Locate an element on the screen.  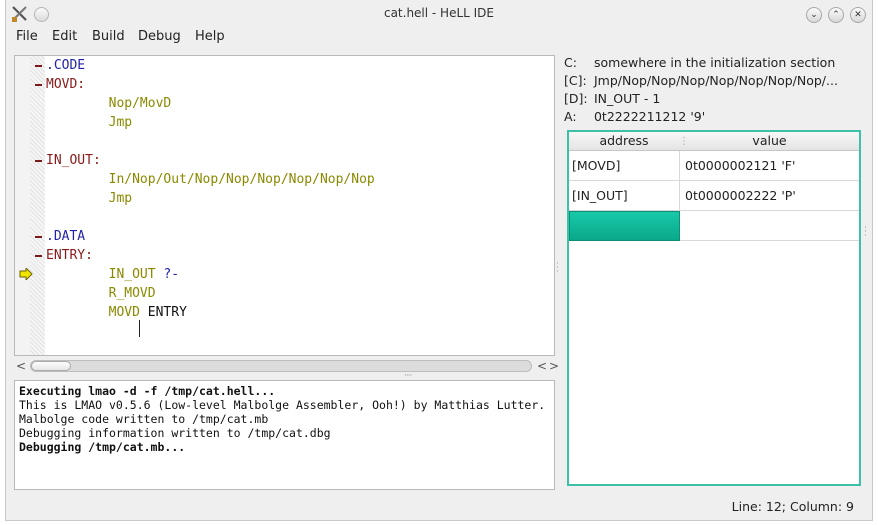
code-token: .DATA is located at coordinates (66, 236).